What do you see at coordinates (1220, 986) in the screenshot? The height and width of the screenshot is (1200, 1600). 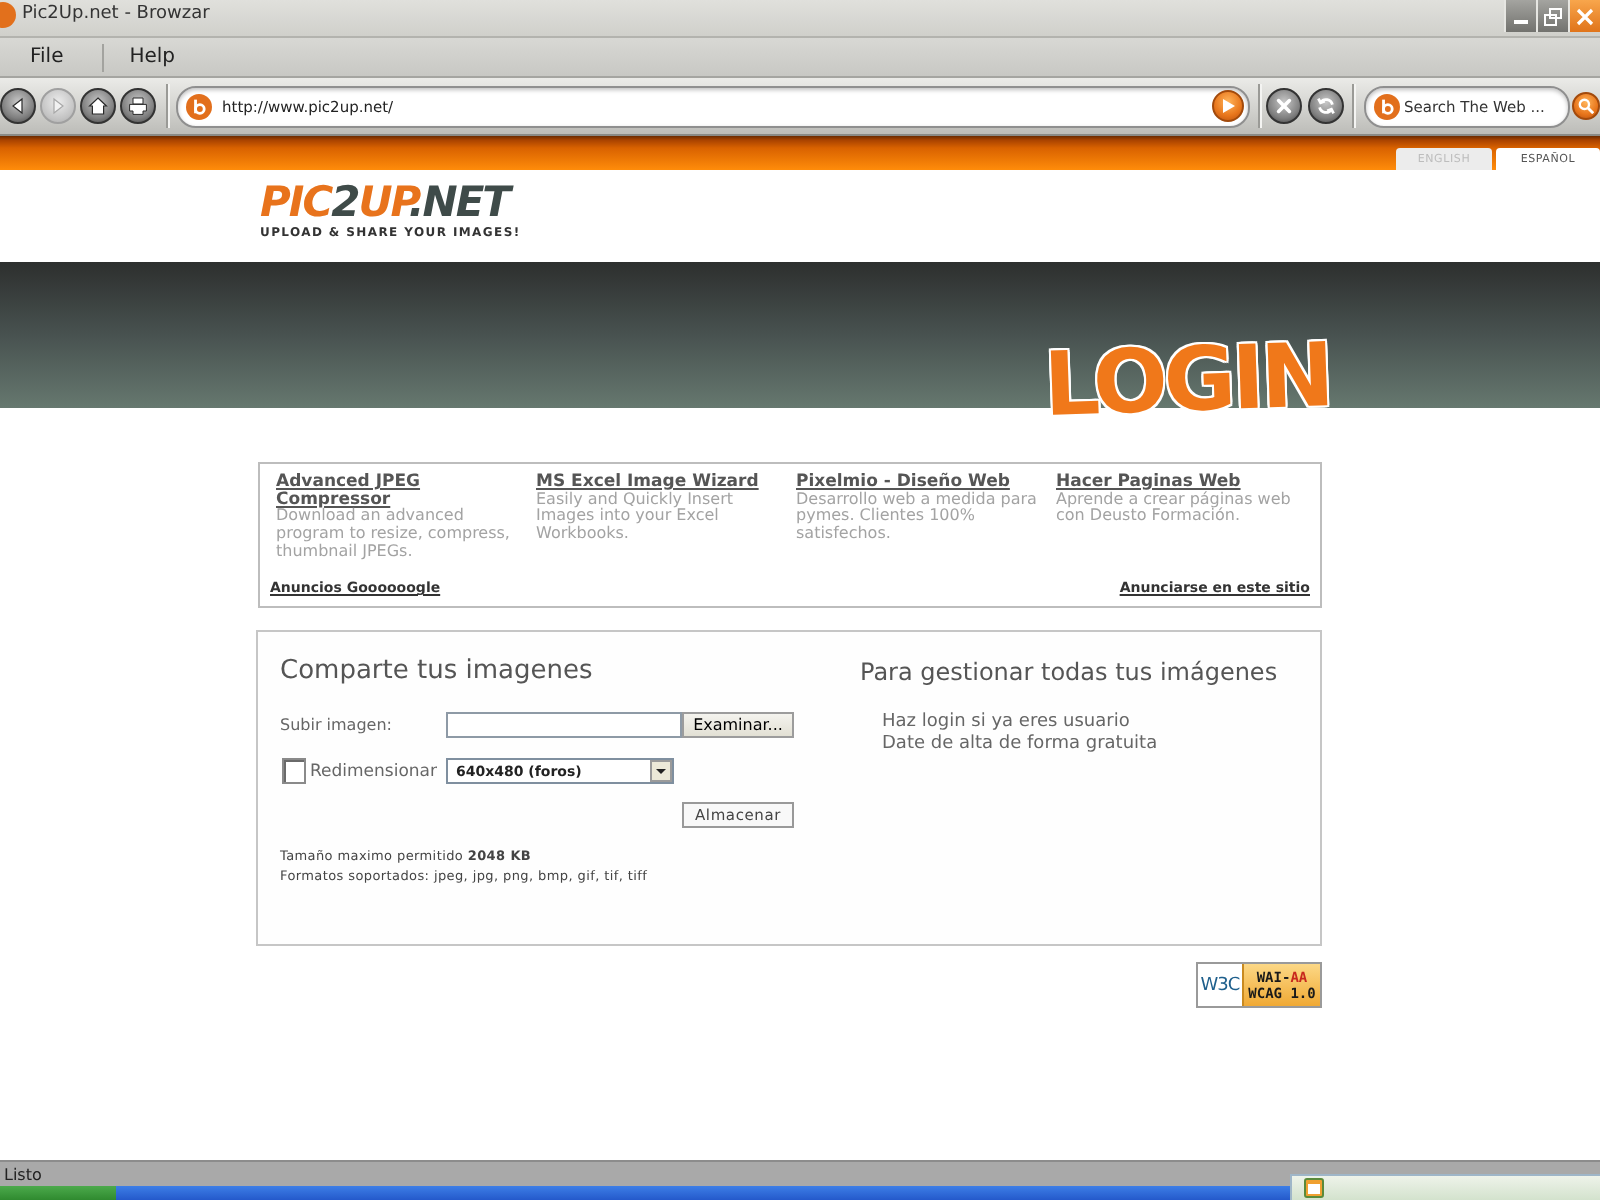 I see `badge-logo-text: W3C` at bounding box center [1220, 986].